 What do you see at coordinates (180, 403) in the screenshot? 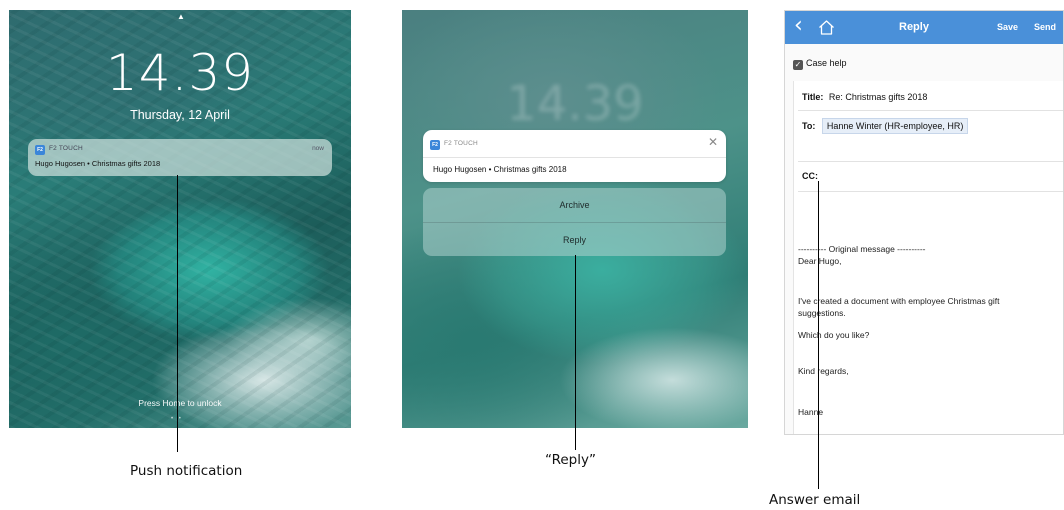
I see `press-home-hint: Press Home to unlock` at bounding box center [180, 403].